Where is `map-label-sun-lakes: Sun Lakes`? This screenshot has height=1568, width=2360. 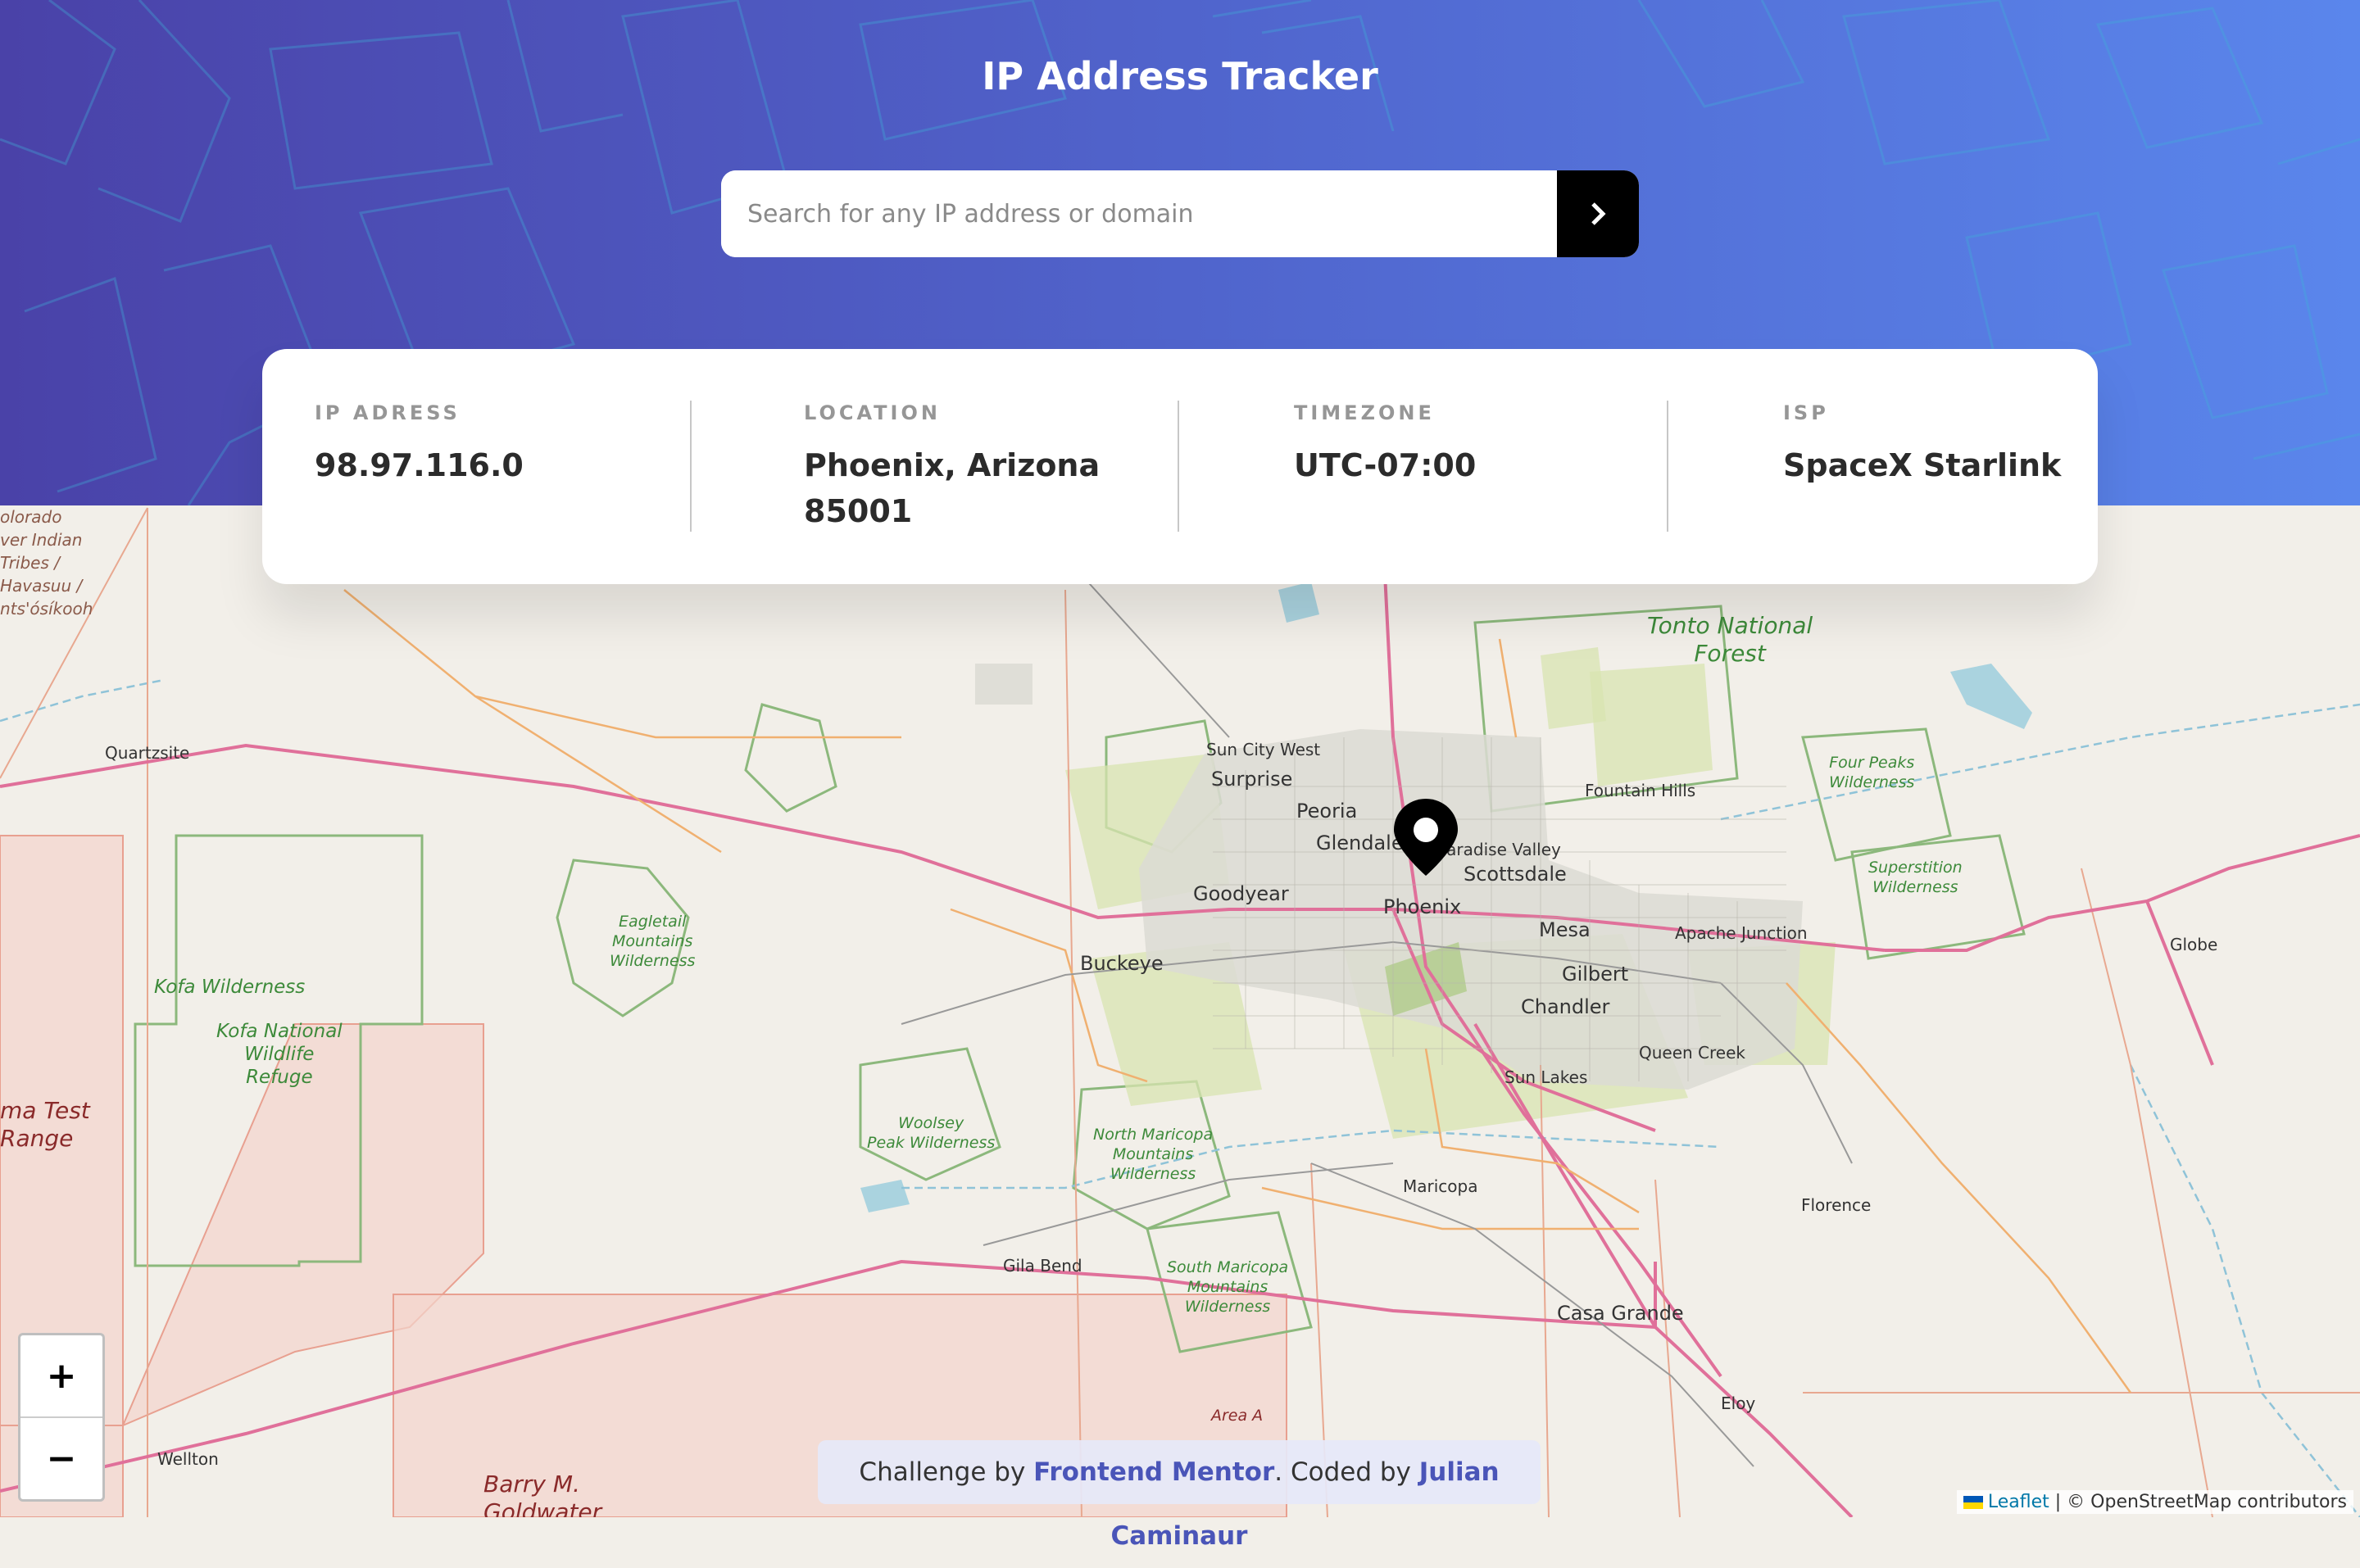
map-label-sun-lakes: Sun Lakes is located at coordinates (1546, 1077).